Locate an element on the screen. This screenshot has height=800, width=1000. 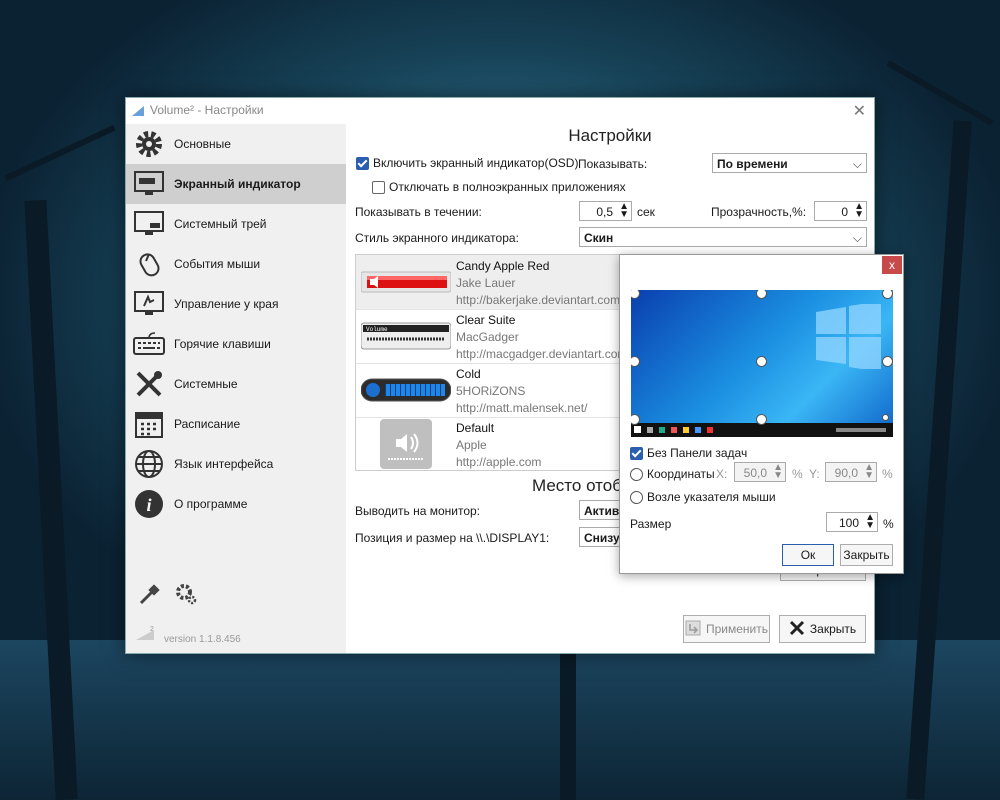
skin-name: Default is located at coordinates (475, 428).